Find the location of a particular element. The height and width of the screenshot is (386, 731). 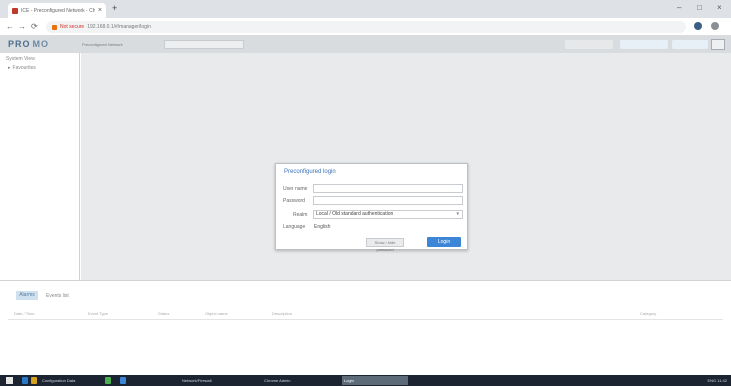

close-window-icon: × is located at coordinates (719, 7).